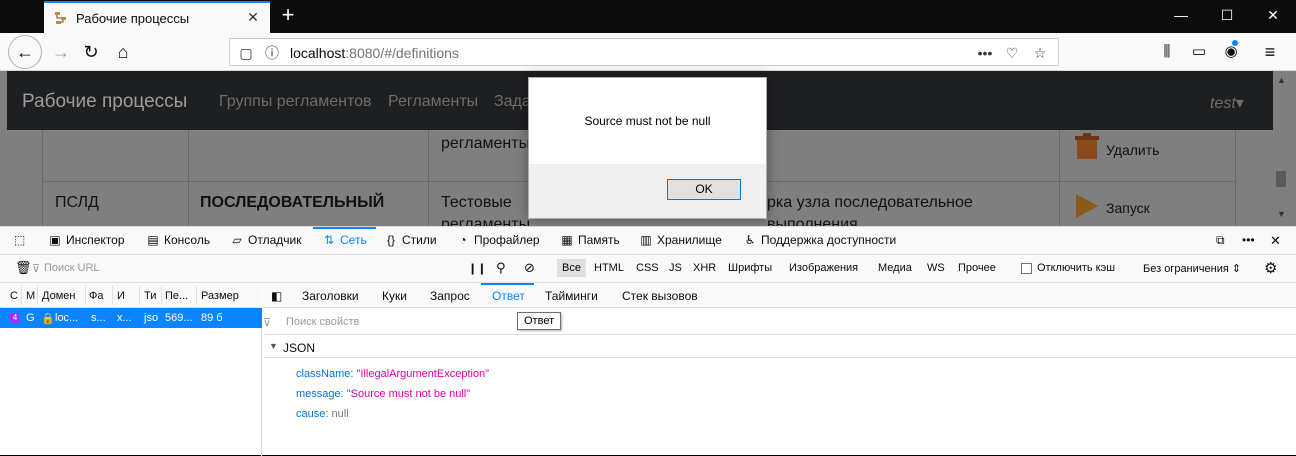  What do you see at coordinates (512, 102) in the screenshot?
I see `nav-link-tasks: Зада` at bounding box center [512, 102].